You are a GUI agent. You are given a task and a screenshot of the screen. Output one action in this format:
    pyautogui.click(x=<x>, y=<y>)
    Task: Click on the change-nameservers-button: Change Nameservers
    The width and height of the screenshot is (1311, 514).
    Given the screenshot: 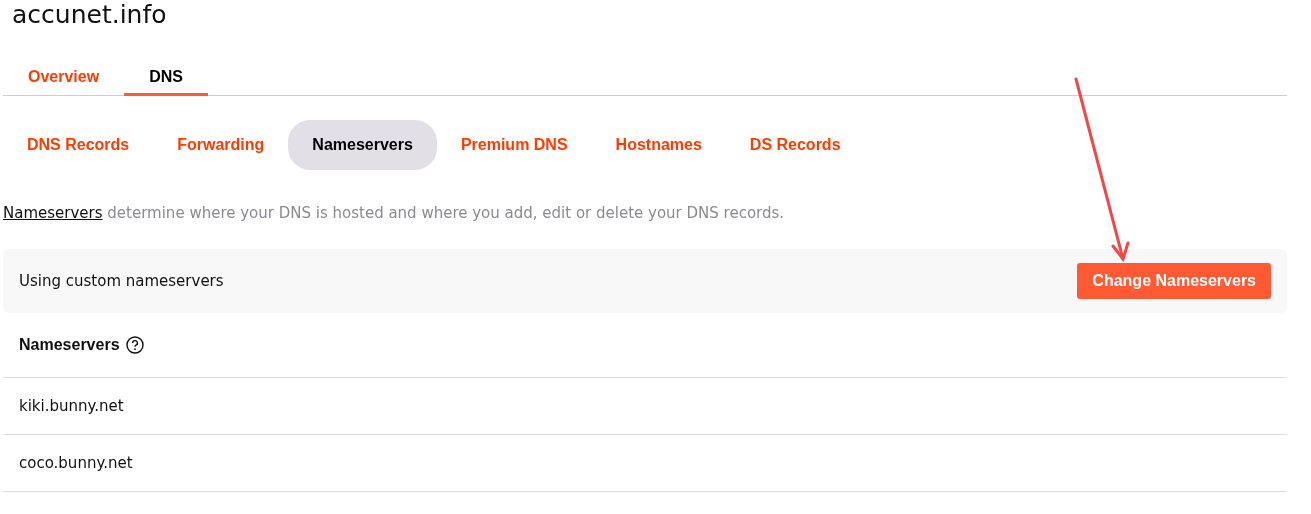 What is the action you would take?
    pyautogui.click(x=1174, y=281)
    